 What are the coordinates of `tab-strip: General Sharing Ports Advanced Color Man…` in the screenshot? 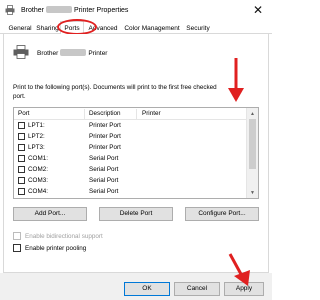 It's located at (136, 28).